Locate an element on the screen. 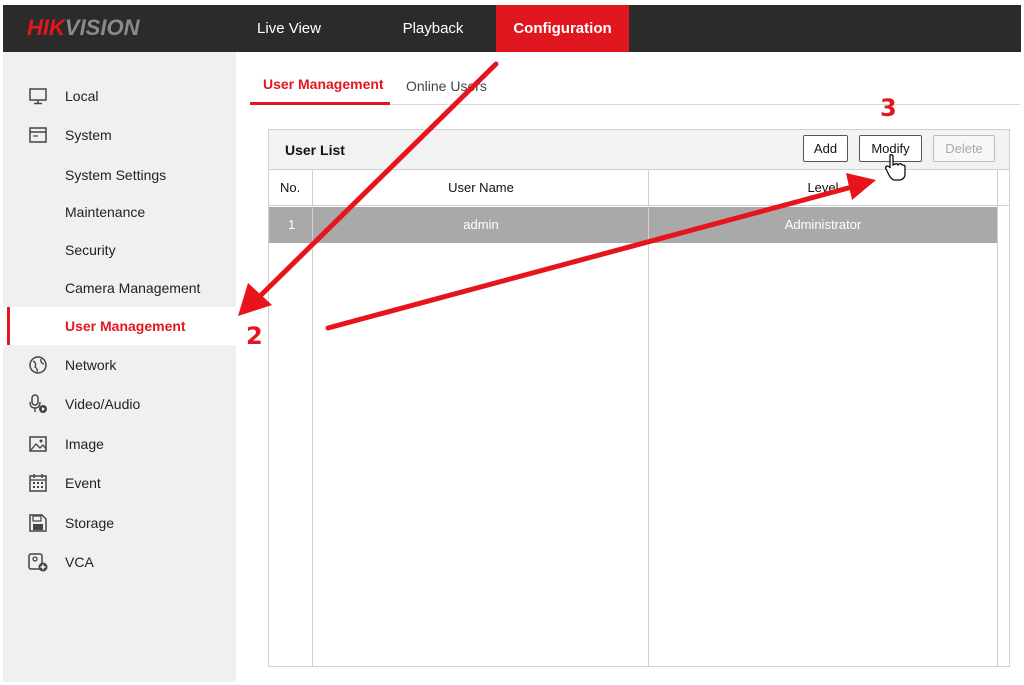  sidebar-item-label: Event is located at coordinates (83, 483).